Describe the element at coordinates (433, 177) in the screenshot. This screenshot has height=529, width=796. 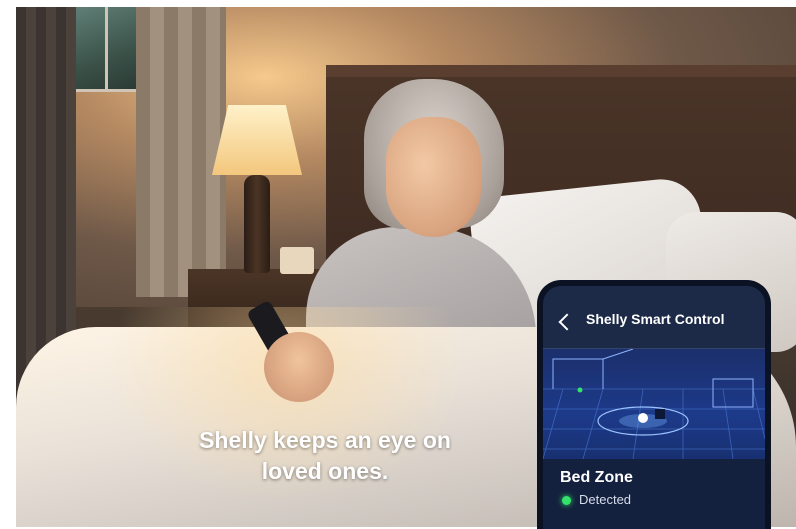
I see `woman-face` at that location.